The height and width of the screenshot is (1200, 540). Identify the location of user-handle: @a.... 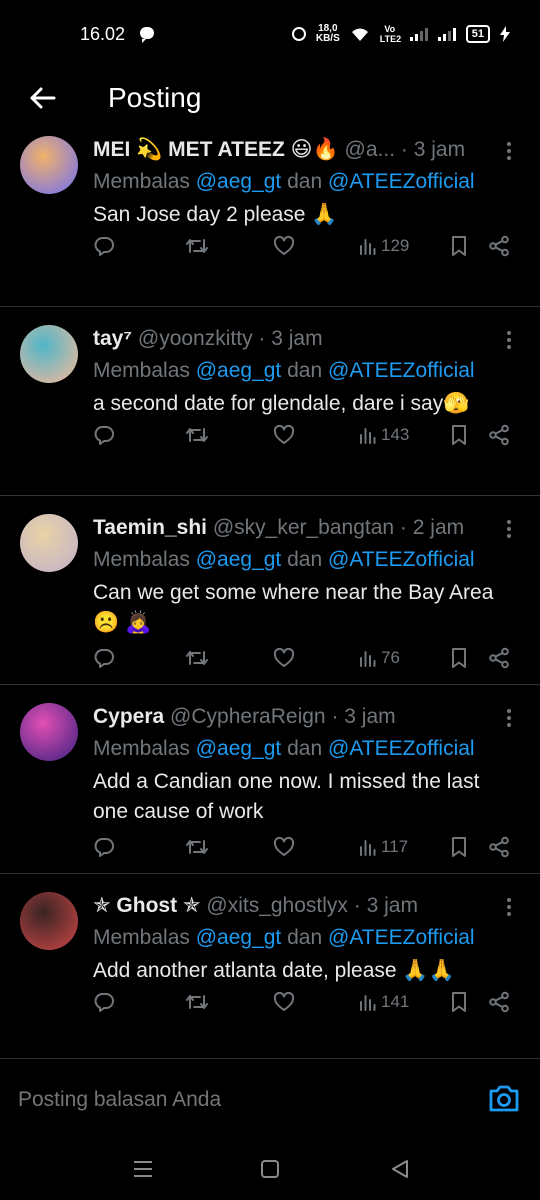
(370, 149).